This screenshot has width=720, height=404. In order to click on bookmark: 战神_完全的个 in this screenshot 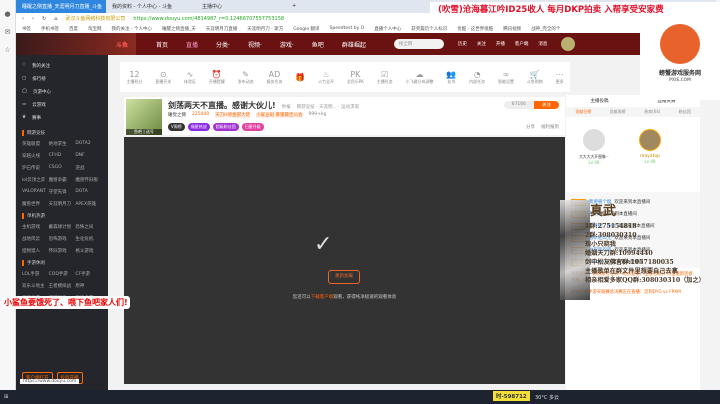, I will do `click(545, 29)`.